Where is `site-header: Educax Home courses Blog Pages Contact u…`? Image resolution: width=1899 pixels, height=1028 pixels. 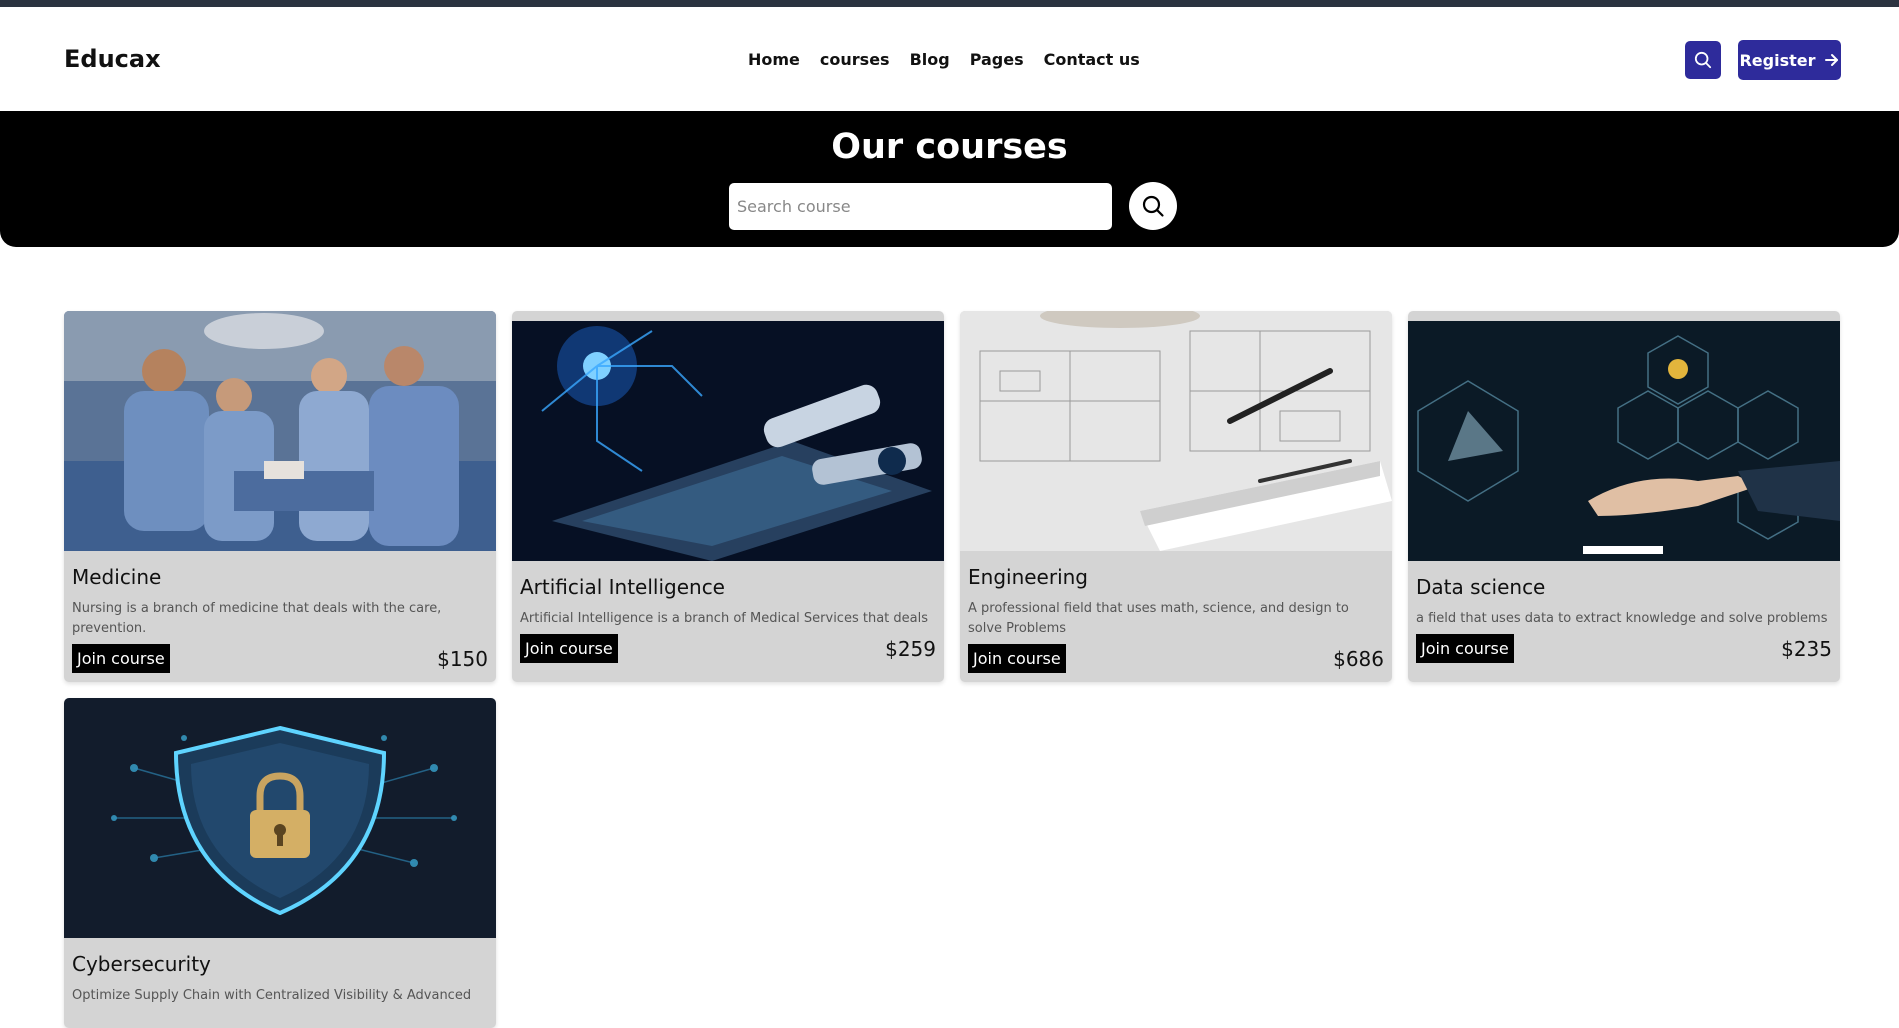 site-header: Educax Home courses Blog Pages Contact u… is located at coordinates (949, 59).